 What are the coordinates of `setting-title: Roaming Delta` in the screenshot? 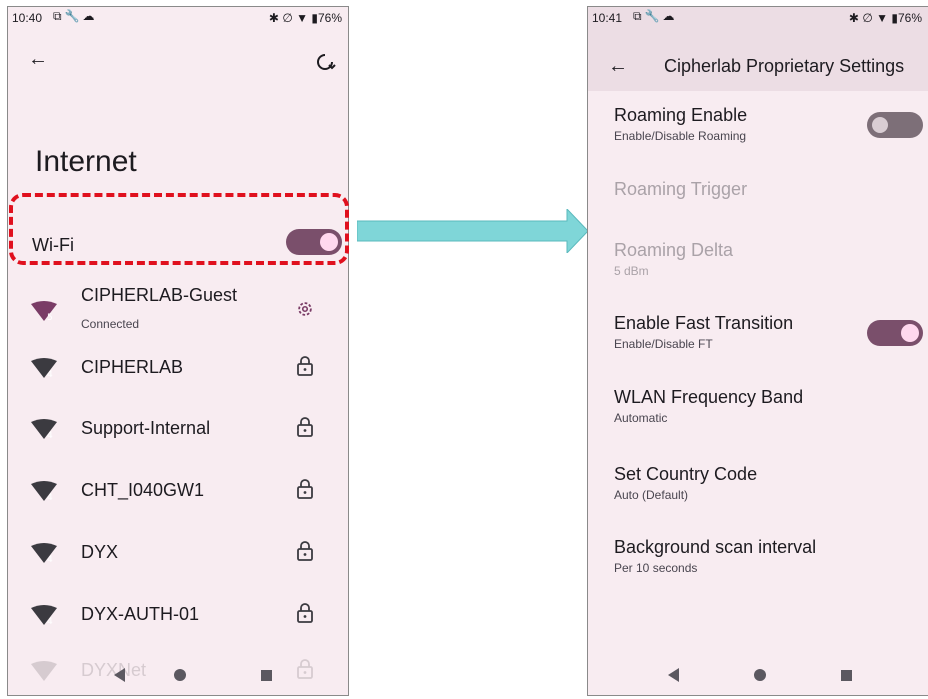 It's located at (674, 250).